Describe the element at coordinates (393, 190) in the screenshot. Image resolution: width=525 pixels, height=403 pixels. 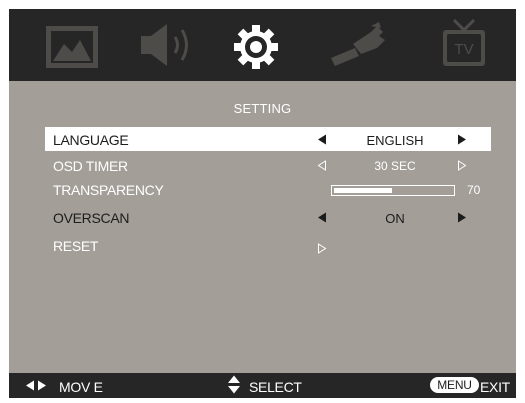
I see `transparency-slider` at that location.